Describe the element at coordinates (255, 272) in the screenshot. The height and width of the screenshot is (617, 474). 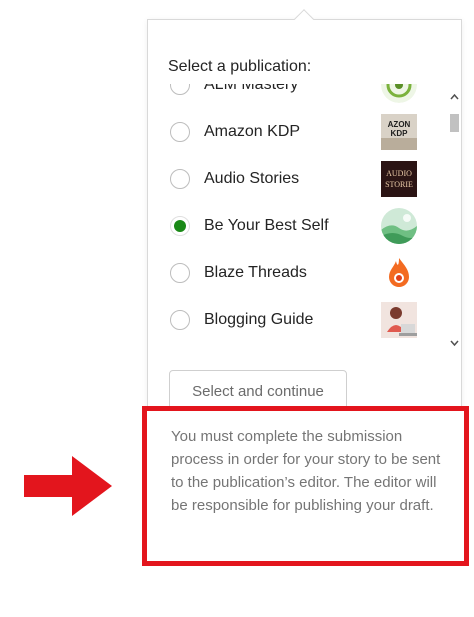
I see `publication-label: Blaze Threads` at that location.